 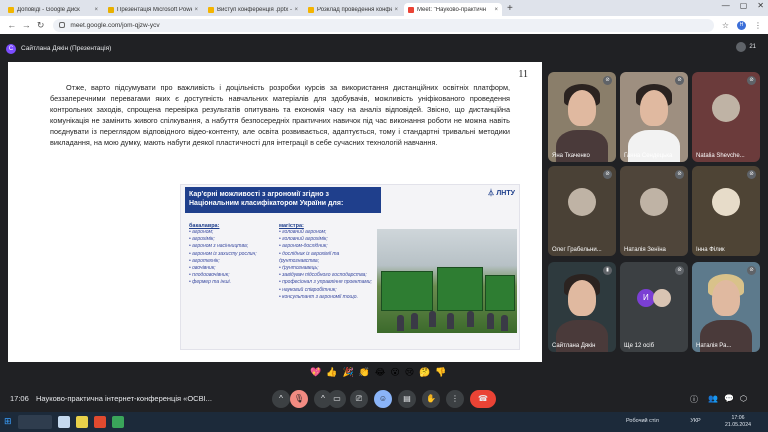 What do you see at coordinates (118, 422) in the screenshot?
I see `chrome-icon` at bounding box center [118, 422].